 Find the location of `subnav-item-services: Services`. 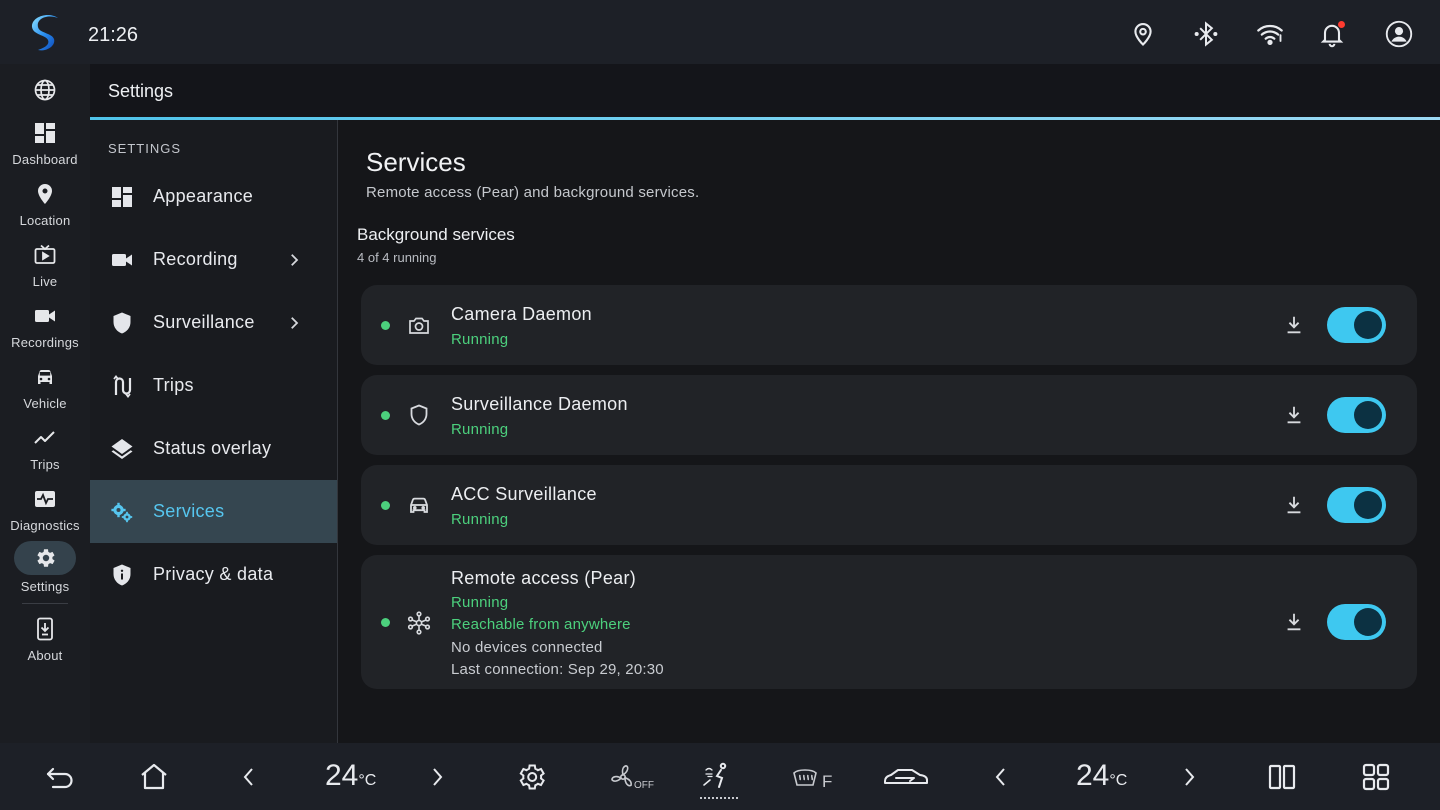

subnav-item-services: Services is located at coordinates (213, 511).